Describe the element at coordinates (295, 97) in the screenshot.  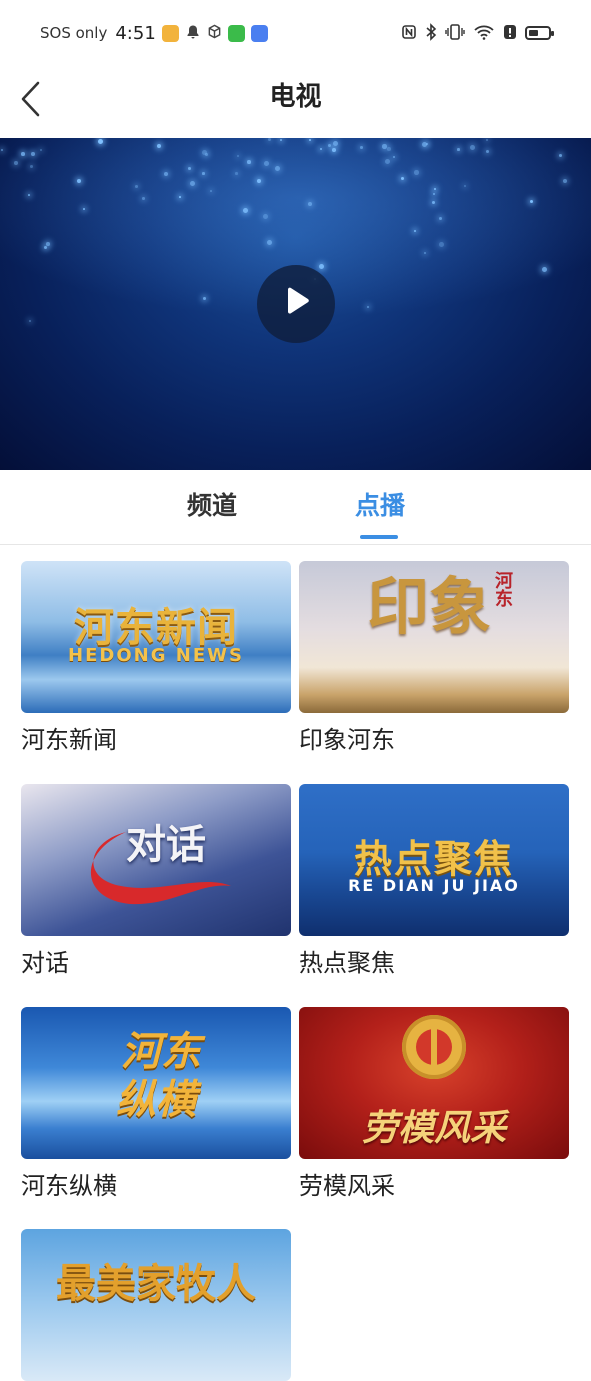
I see `page-title: 电视` at that location.